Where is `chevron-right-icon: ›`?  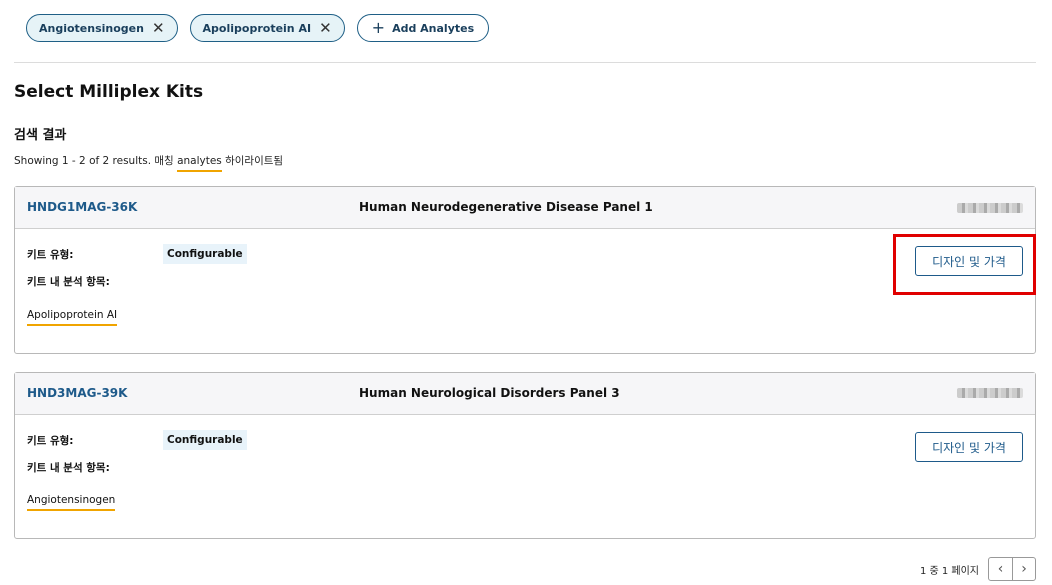 chevron-right-icon: › is located at coordinates (1023, 569).